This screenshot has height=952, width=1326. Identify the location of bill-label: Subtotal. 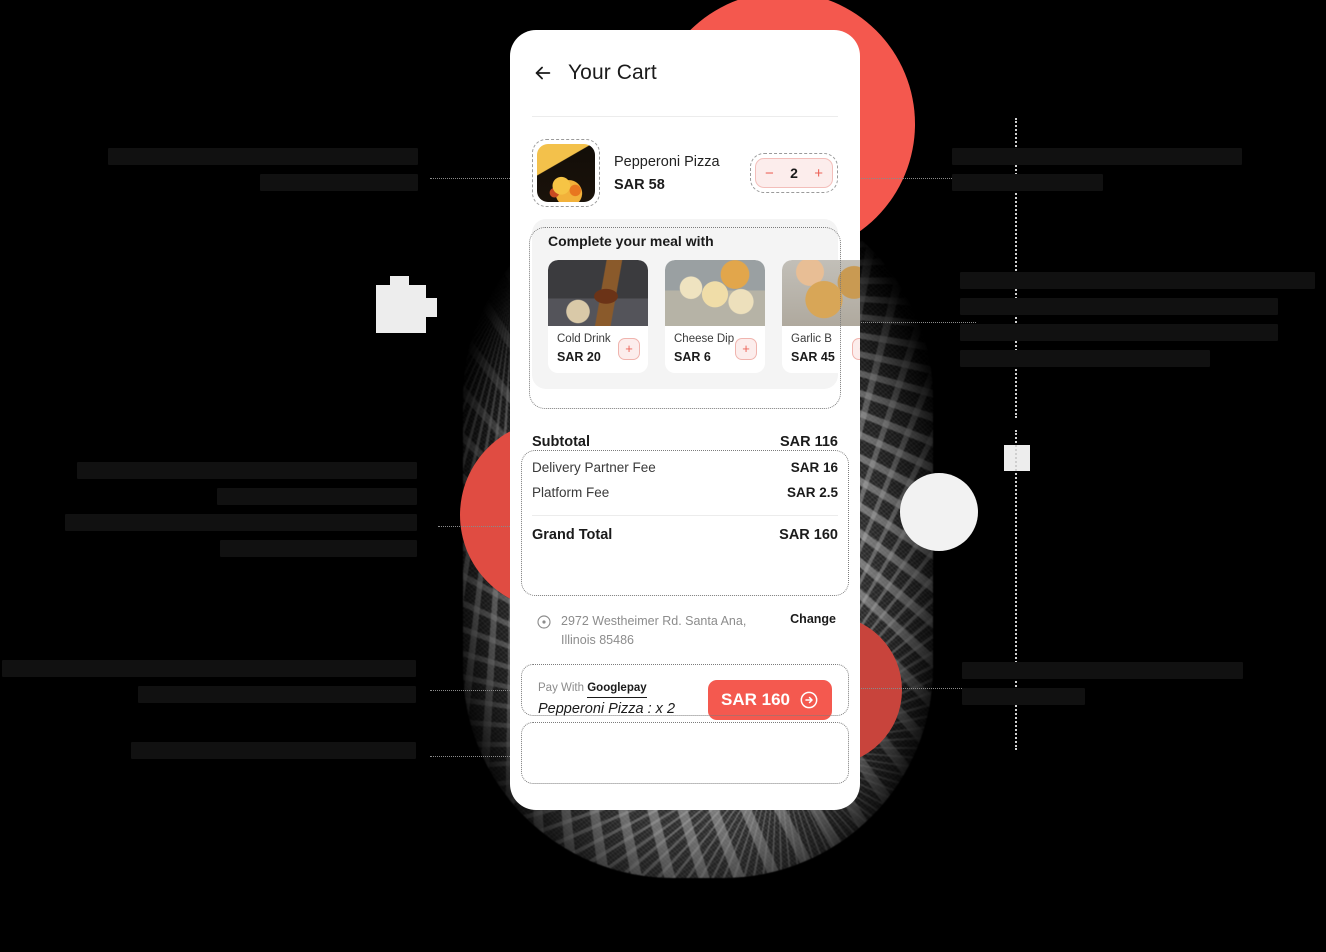
(561, 442).